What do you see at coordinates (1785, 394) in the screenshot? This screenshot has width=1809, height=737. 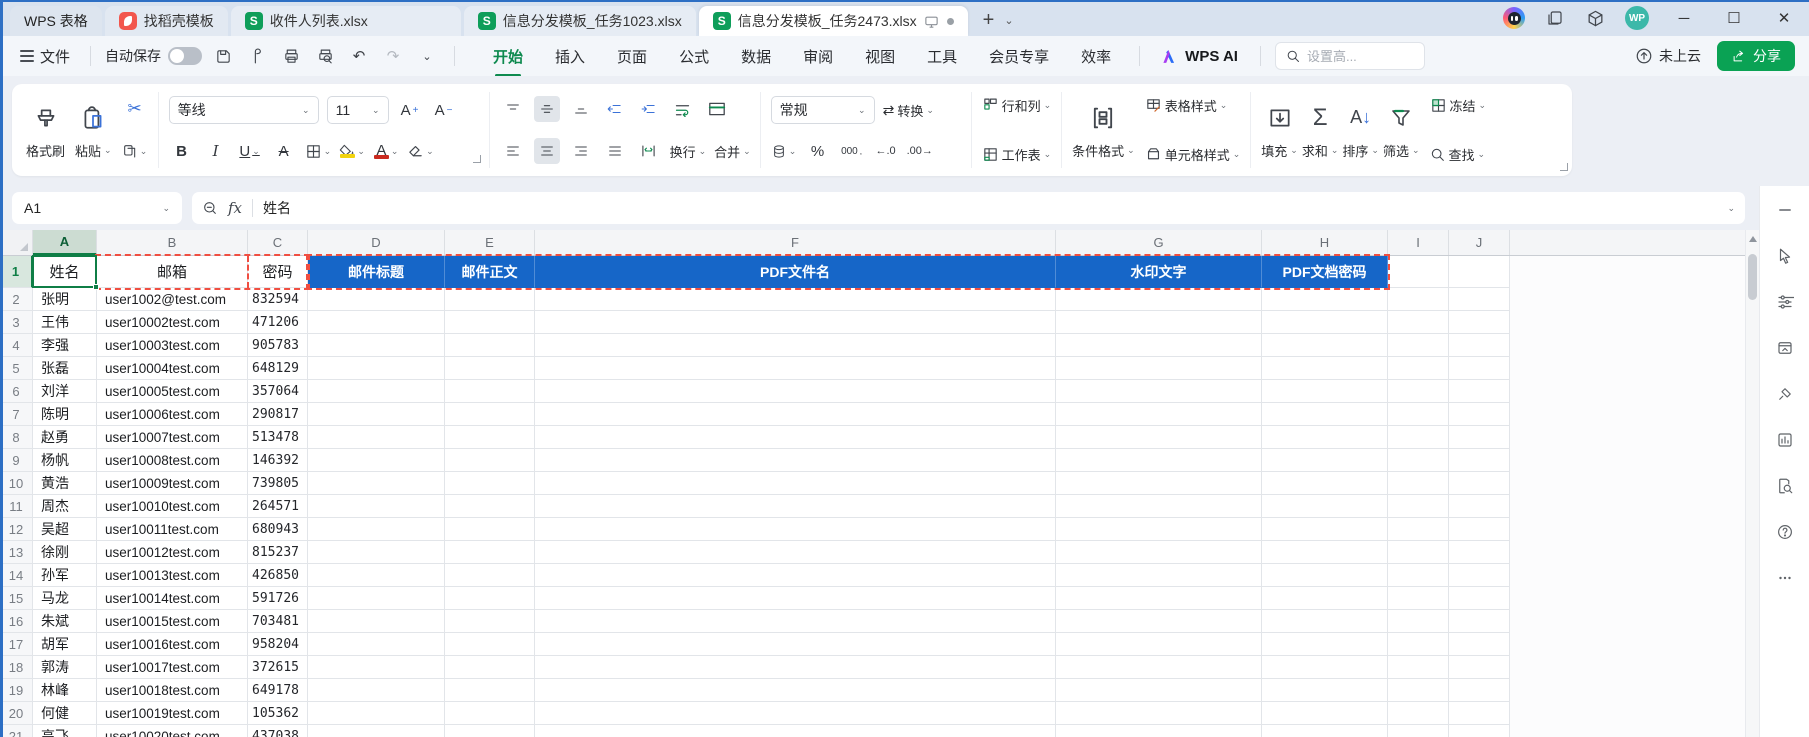 I see `tools-icon` at bounding box center [1785, 394].